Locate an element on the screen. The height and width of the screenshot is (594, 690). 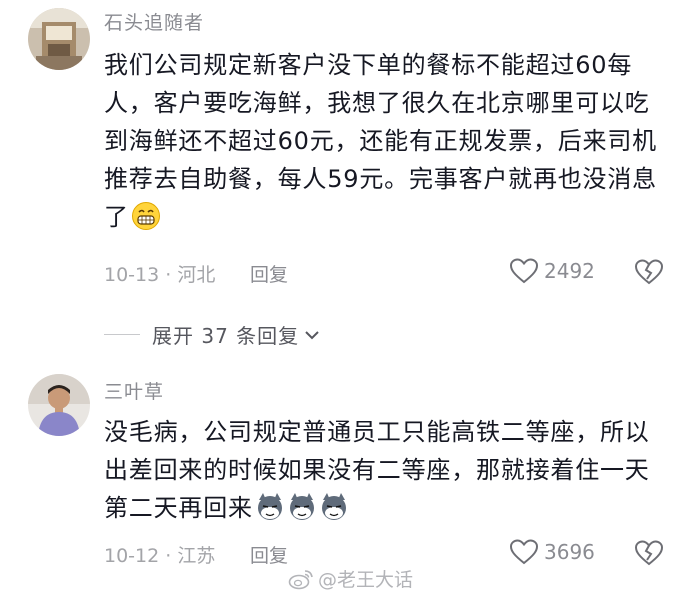
like-count: 2492 is located at coordinates (569, 271).